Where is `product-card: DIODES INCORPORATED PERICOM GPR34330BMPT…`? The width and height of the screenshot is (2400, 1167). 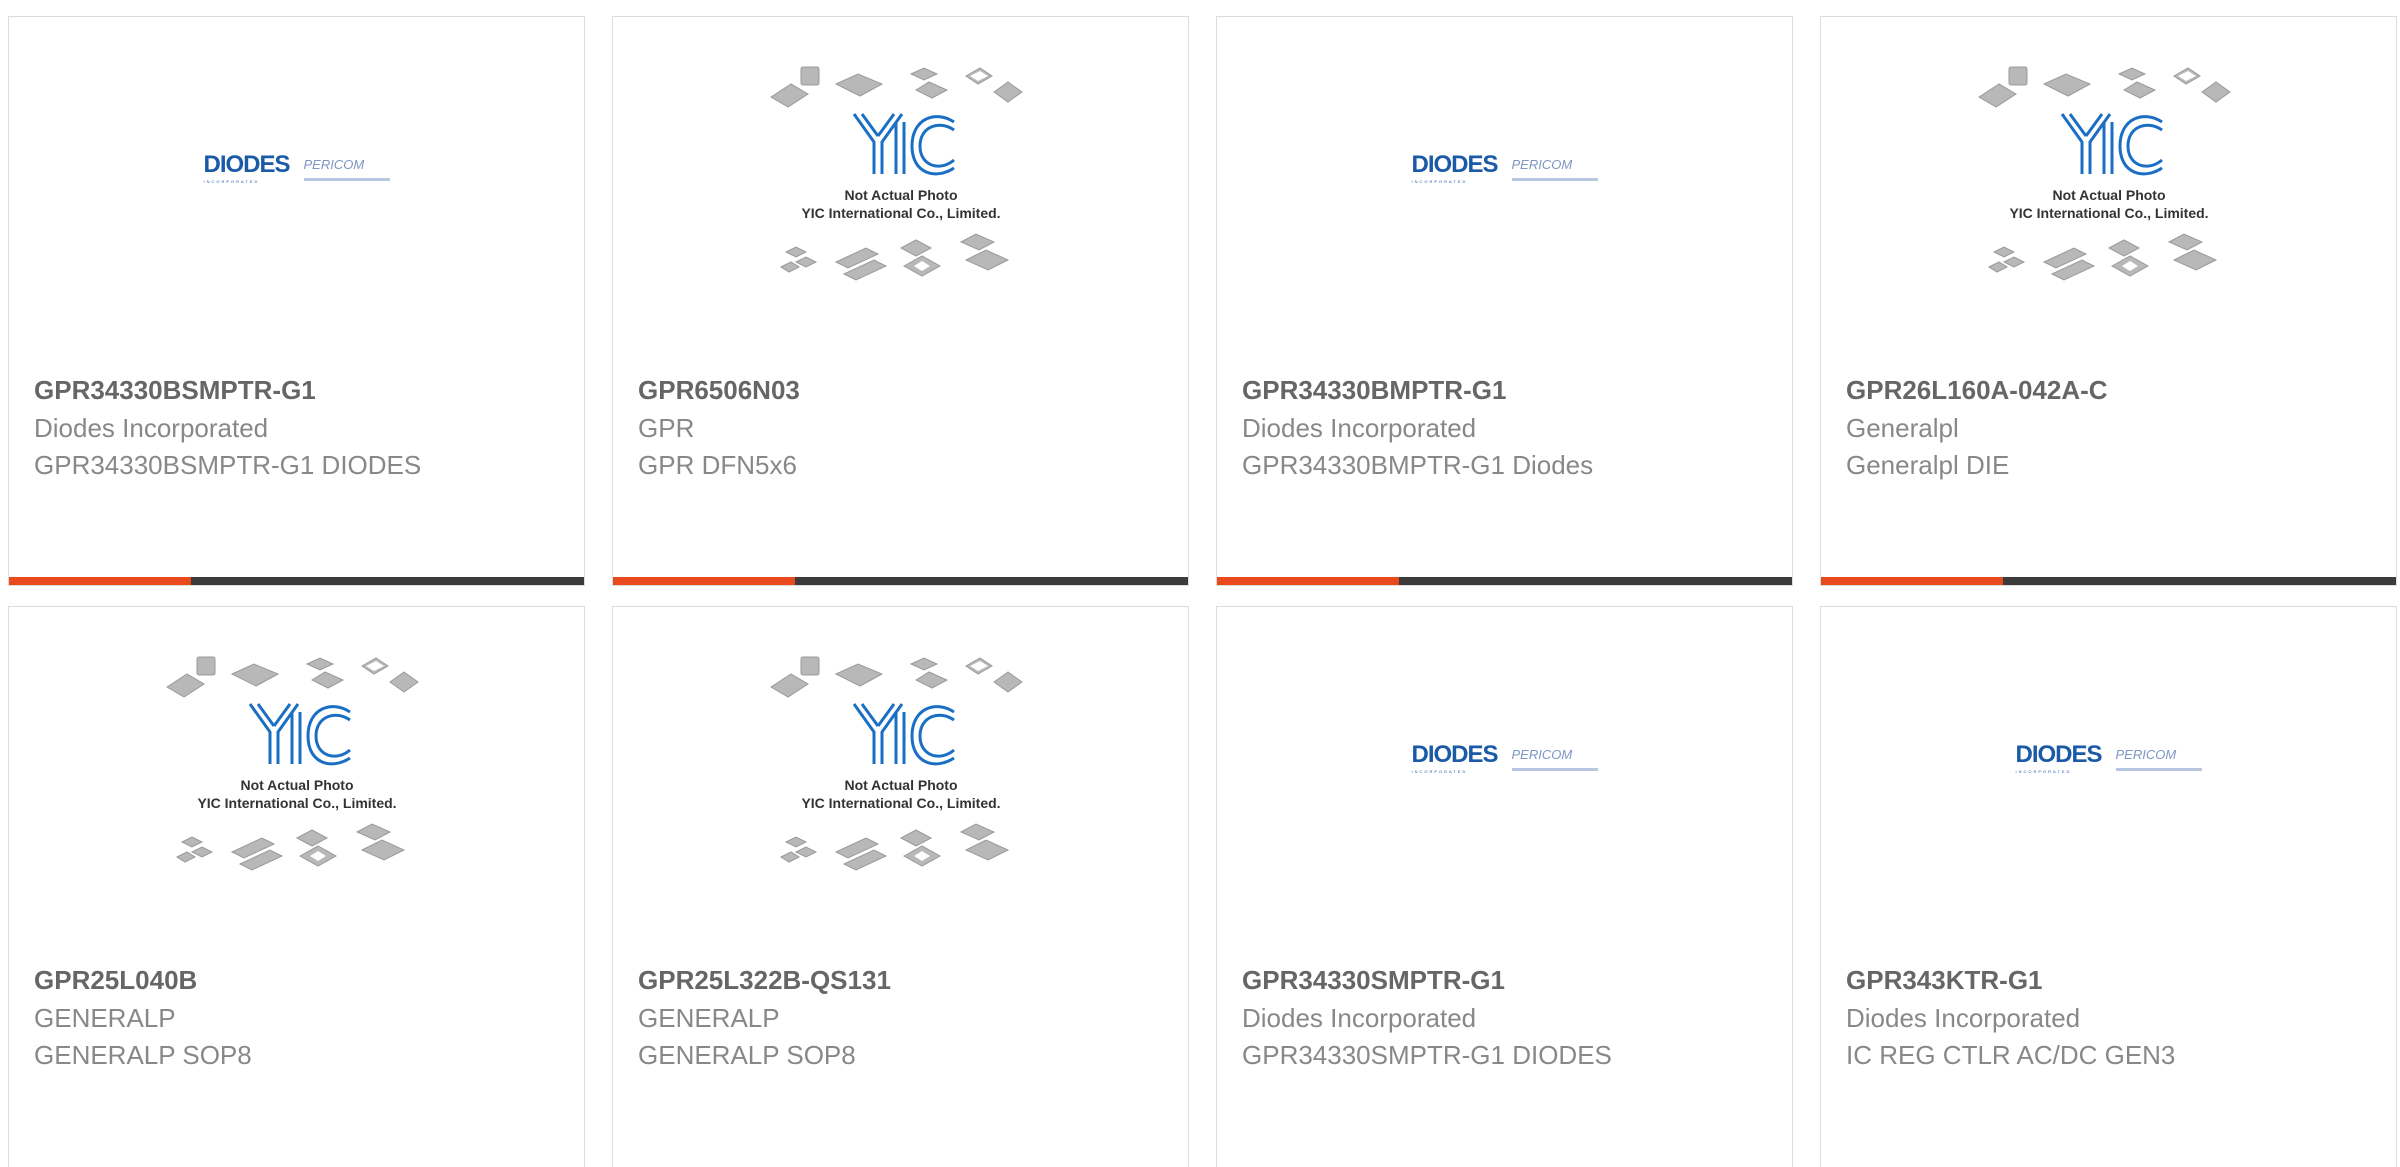
product-card: DIODES INCORPORATED PERICOM GPR34330BMPT… is located at coordinates (1504, 301).